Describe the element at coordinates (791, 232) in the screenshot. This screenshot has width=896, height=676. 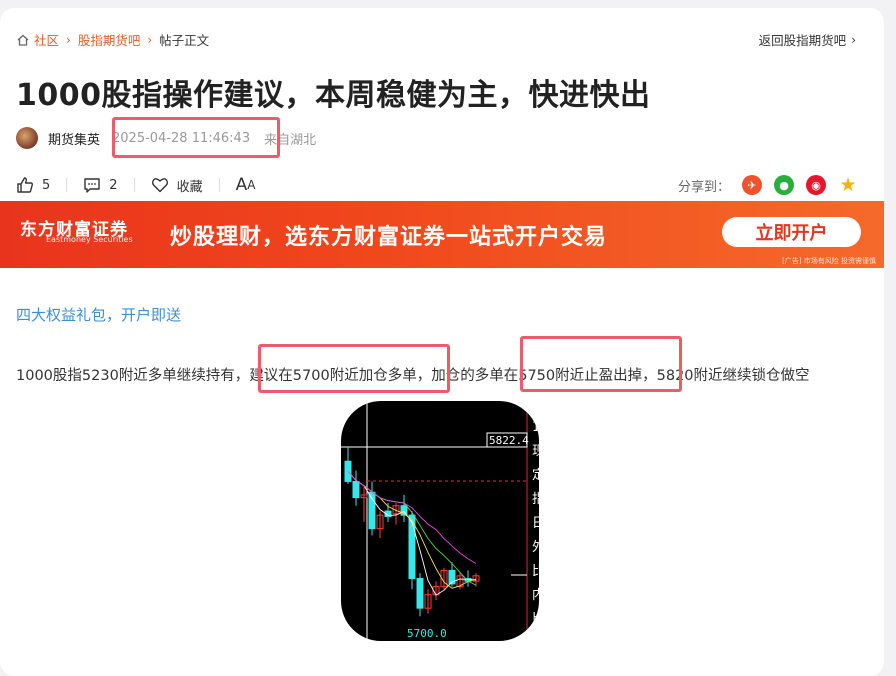
I see `open-account-button: 立即开户` at that location.